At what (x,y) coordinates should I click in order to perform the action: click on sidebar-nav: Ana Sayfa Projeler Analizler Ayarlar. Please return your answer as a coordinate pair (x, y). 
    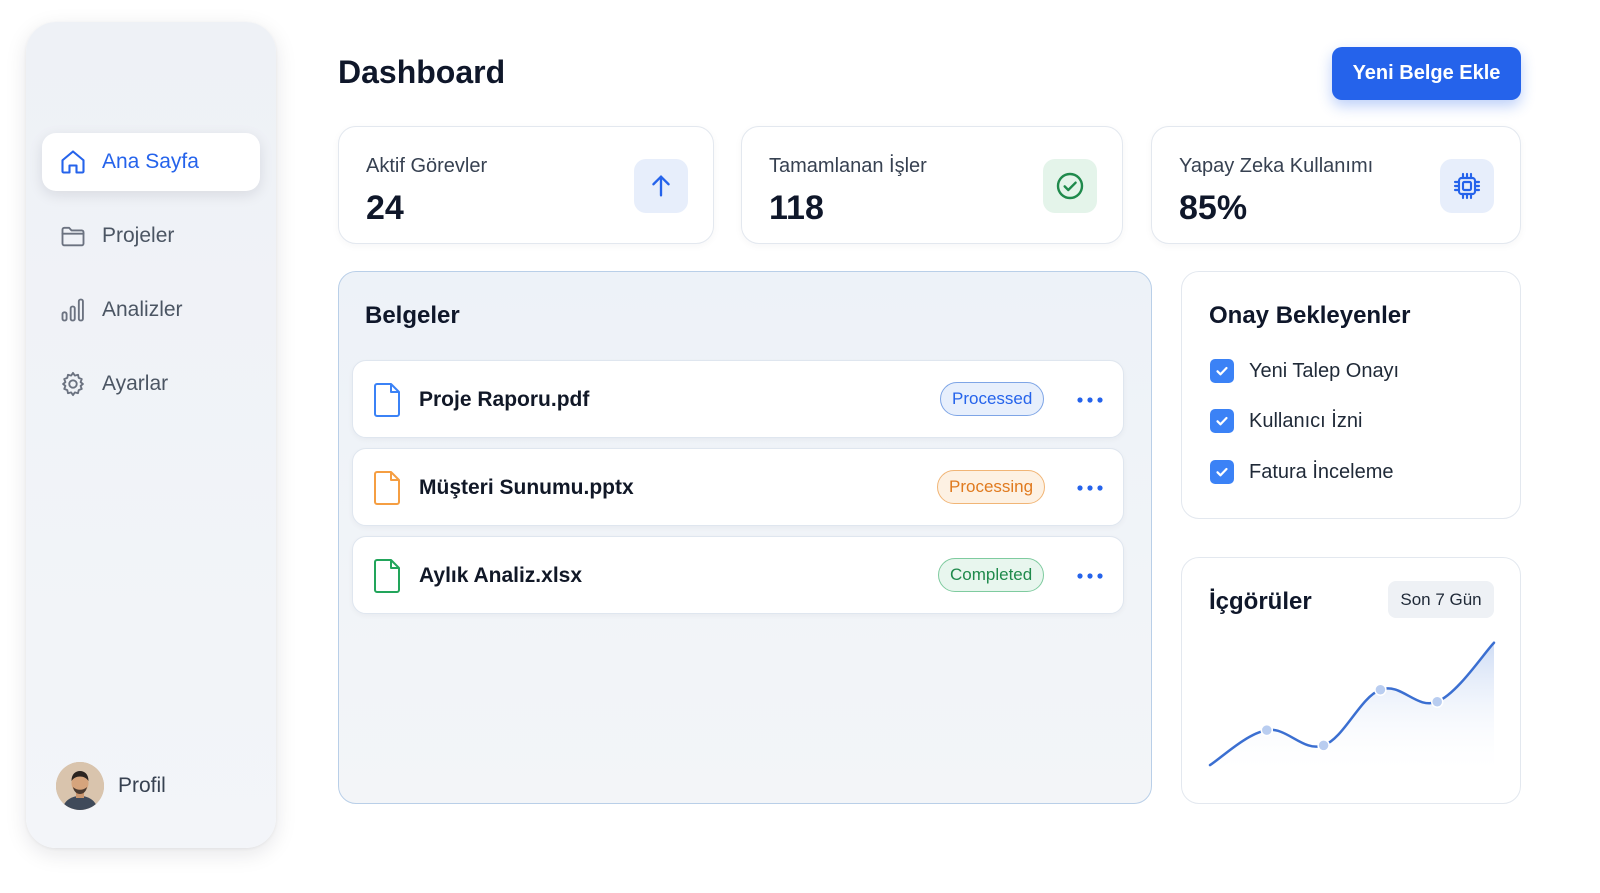
    Looking at the image, I should click on (151, 281).